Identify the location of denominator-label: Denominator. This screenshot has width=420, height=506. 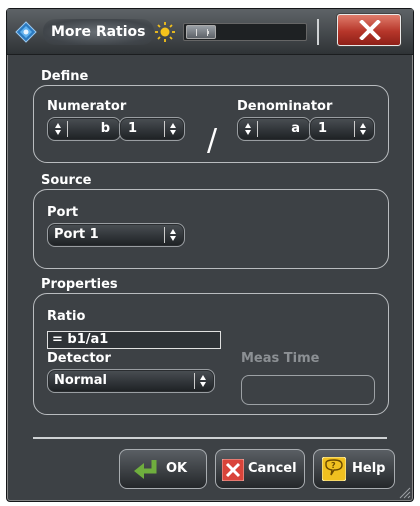
(285, 106).